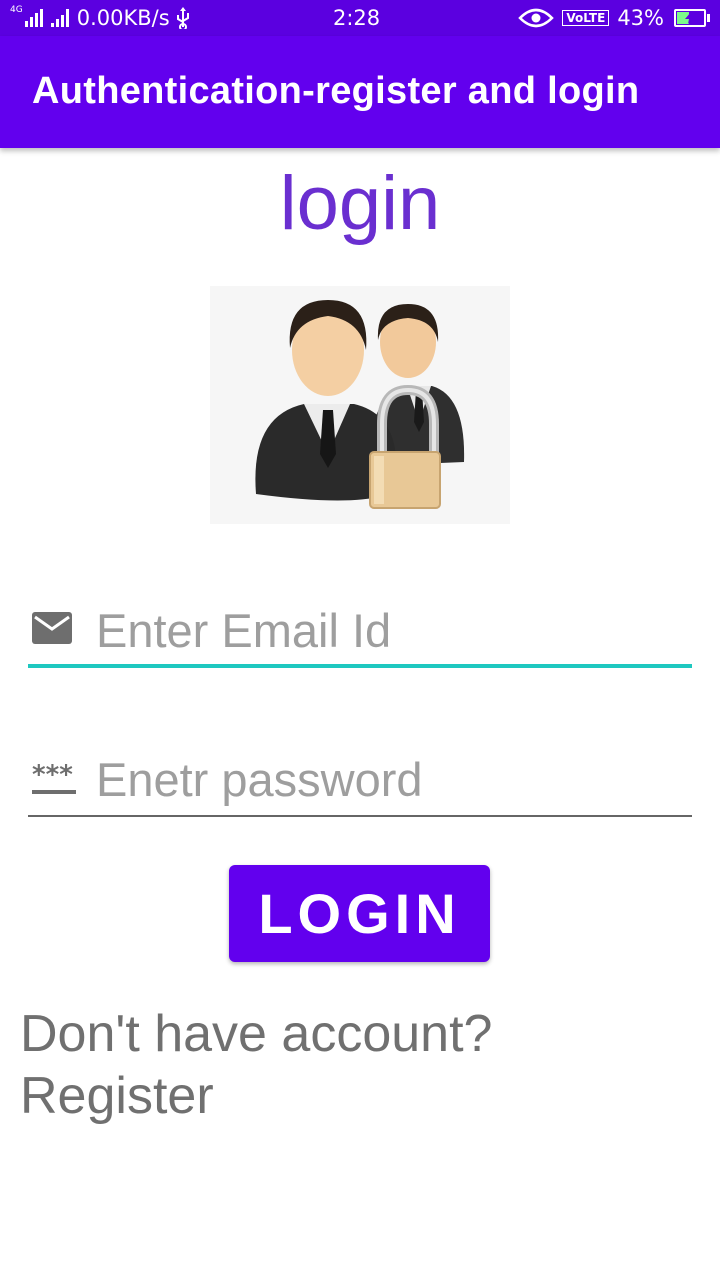 The image size is (720, 1280). What do you see at coordinates (386, 779) in the screenshot?
I see `password-input` at bounding box center [386, 779].